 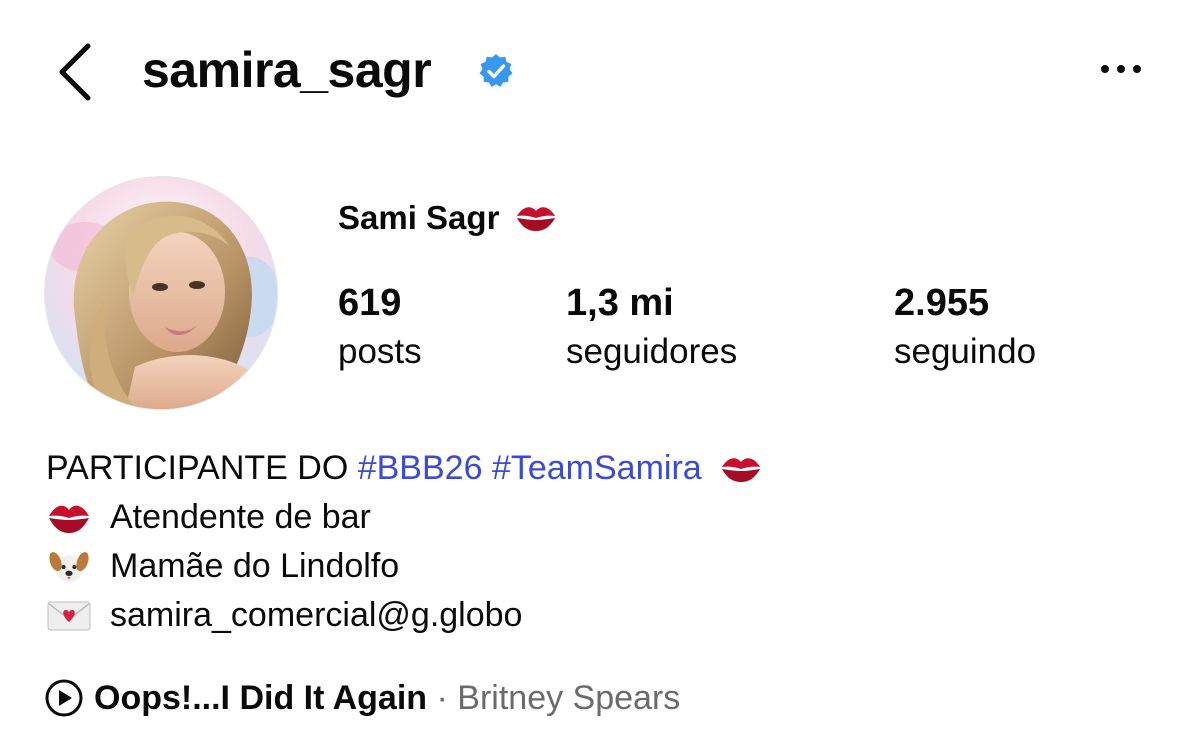 What do you see at coordinates (620, 303) in the screenshot?
I see `stat-followers-value: 1,3 mi` at bounding box center [620, 303].